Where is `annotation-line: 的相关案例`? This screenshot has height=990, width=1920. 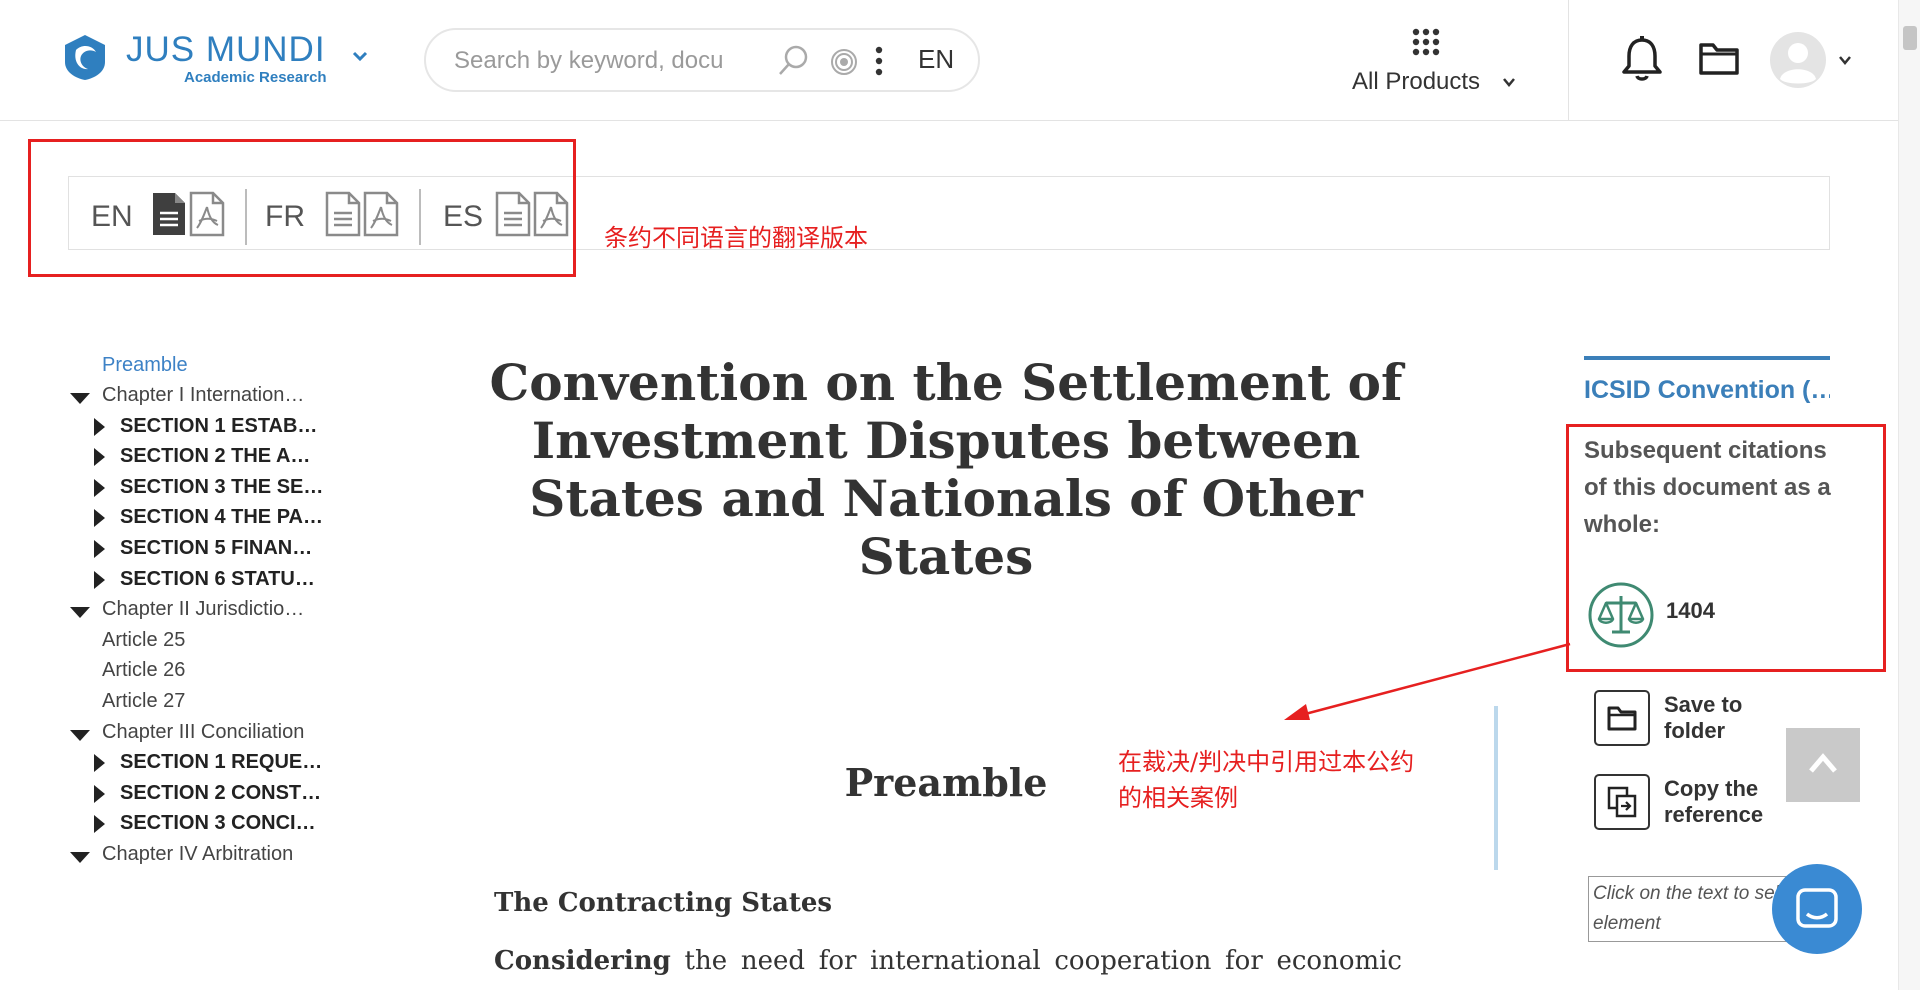
annotation-line: 的相关案例 is located at coordinates (1178, 798).